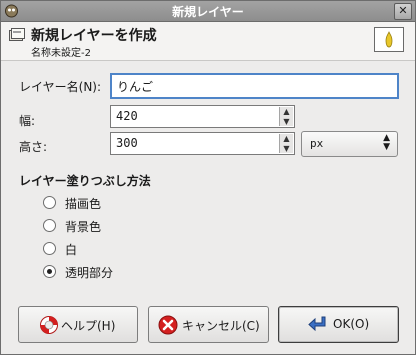 This screenshot has width=416, height=355. I want to click on dialog-header: 新規レイヤーを作成 名称未設定-2, so click(208, 41).